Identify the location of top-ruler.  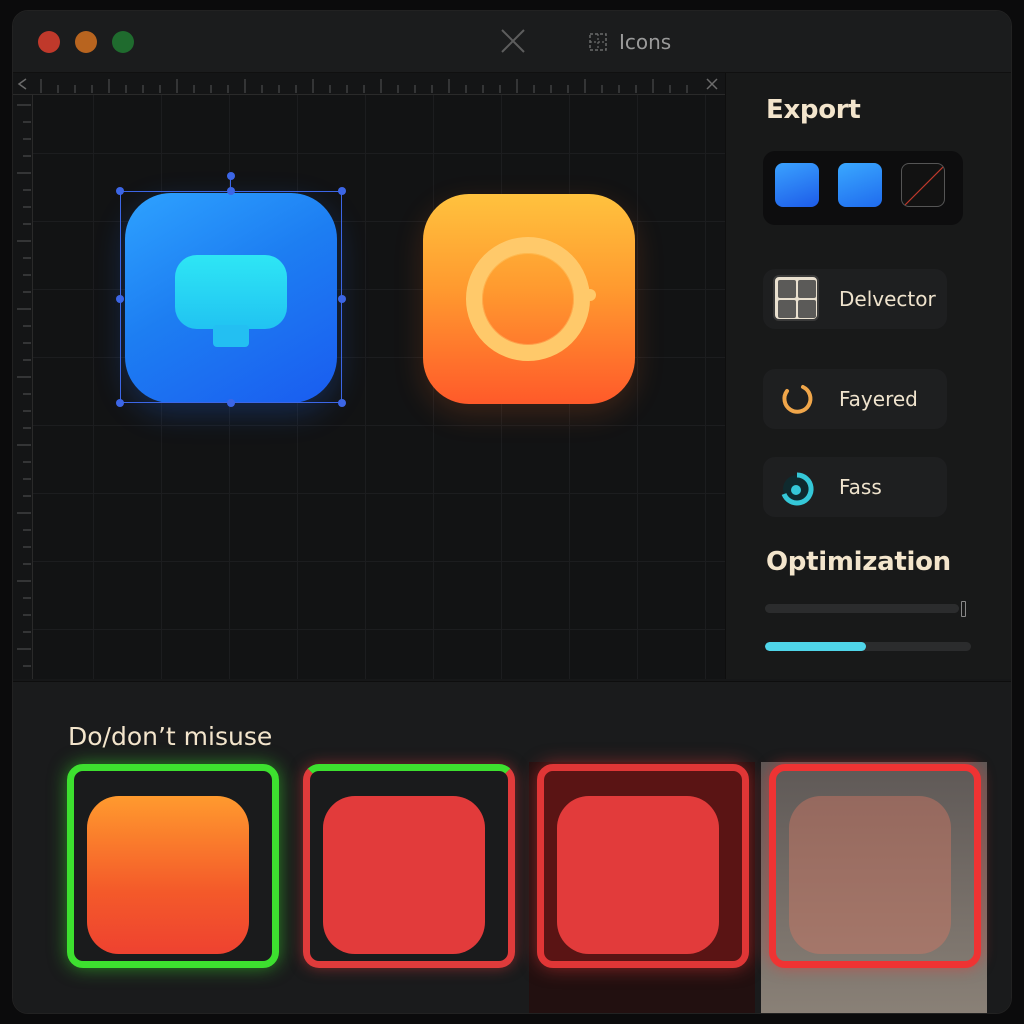
(369, 84).